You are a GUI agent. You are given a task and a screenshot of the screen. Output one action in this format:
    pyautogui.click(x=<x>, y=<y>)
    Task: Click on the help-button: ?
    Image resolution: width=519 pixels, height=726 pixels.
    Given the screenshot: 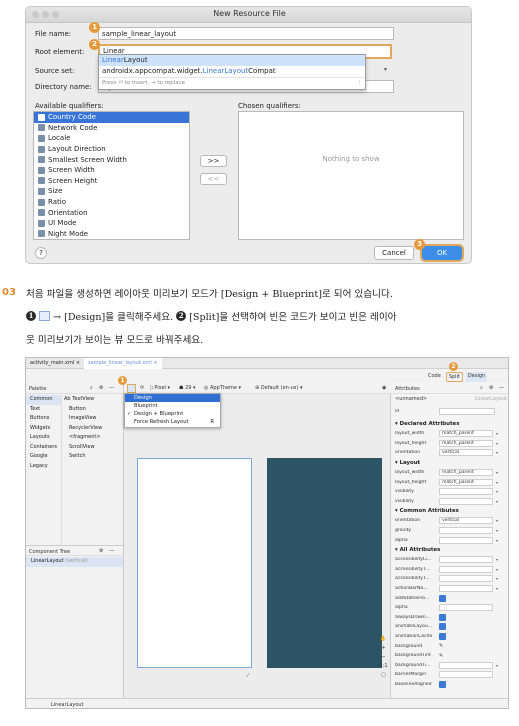 What is the action you would take?
    pyautogui.click(x=41, y=253)
    